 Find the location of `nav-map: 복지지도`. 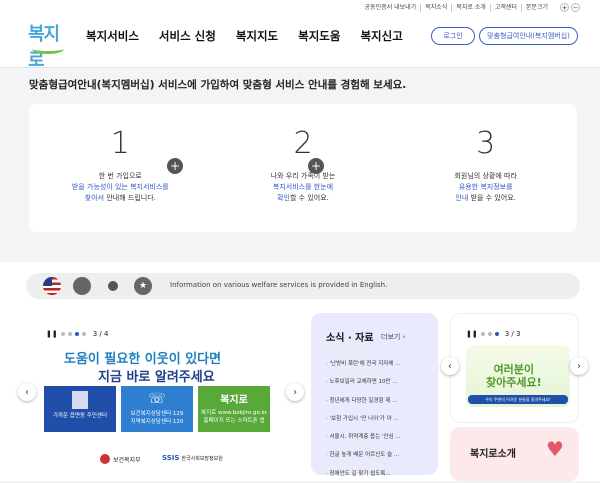

nav-map: 복지지도 is located at coordinates (257, 36).